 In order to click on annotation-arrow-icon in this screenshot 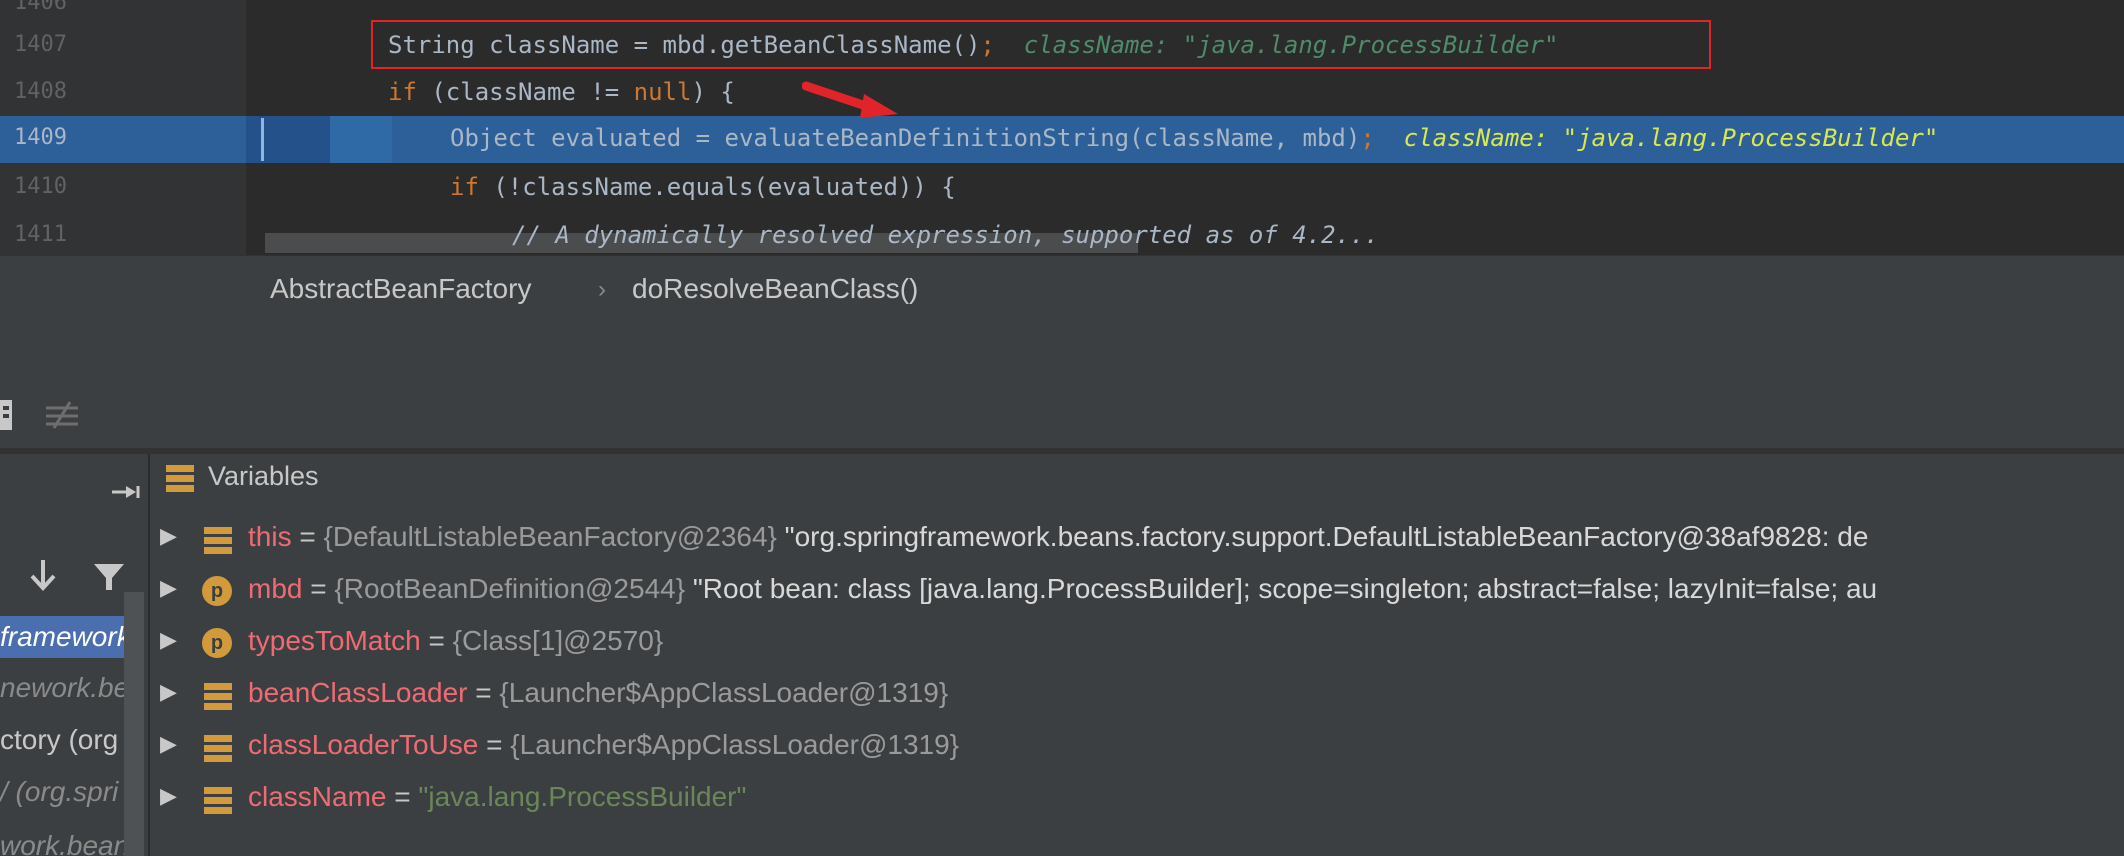, I will do `click(850, 99)`.